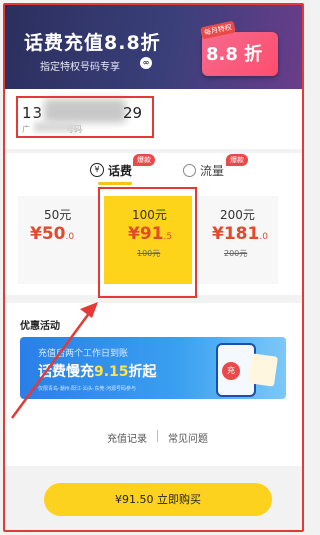  Describe the element at coordinates (80, 67) in the screenshot. I see `banner-subtitle: 指定特权号码专享` at that location.